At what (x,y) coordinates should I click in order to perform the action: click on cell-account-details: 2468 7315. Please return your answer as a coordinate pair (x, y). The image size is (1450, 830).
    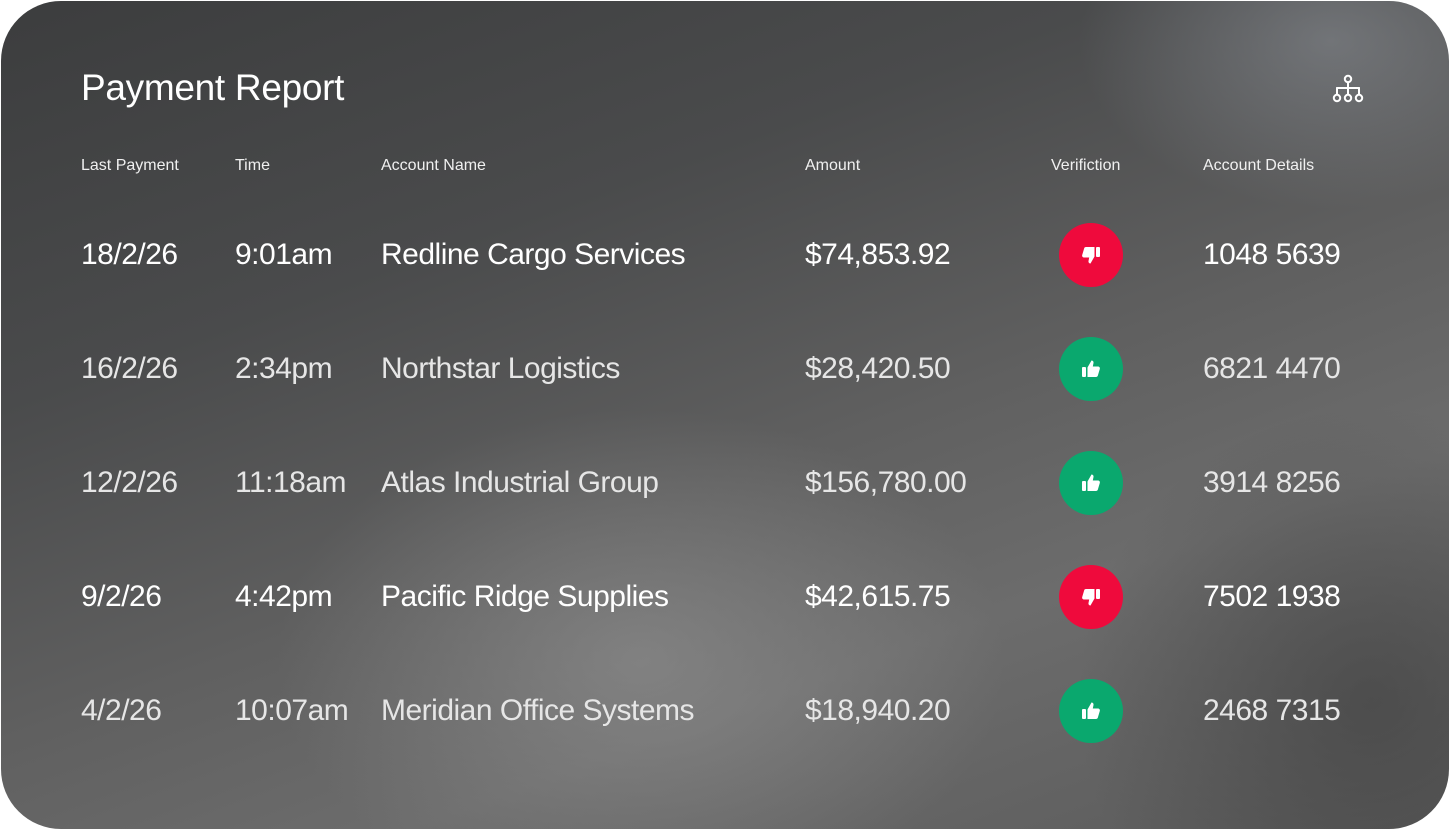
    Looking at the image, I should click on (1272, 710).